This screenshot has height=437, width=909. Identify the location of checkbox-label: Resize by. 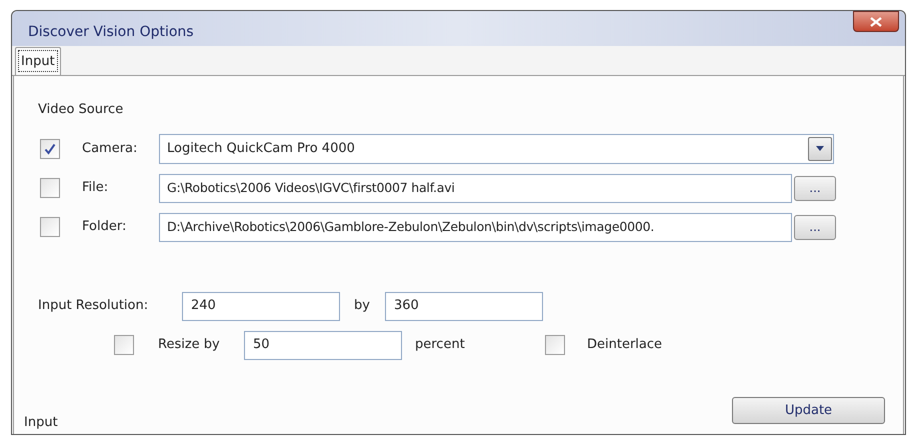
(189, 345).